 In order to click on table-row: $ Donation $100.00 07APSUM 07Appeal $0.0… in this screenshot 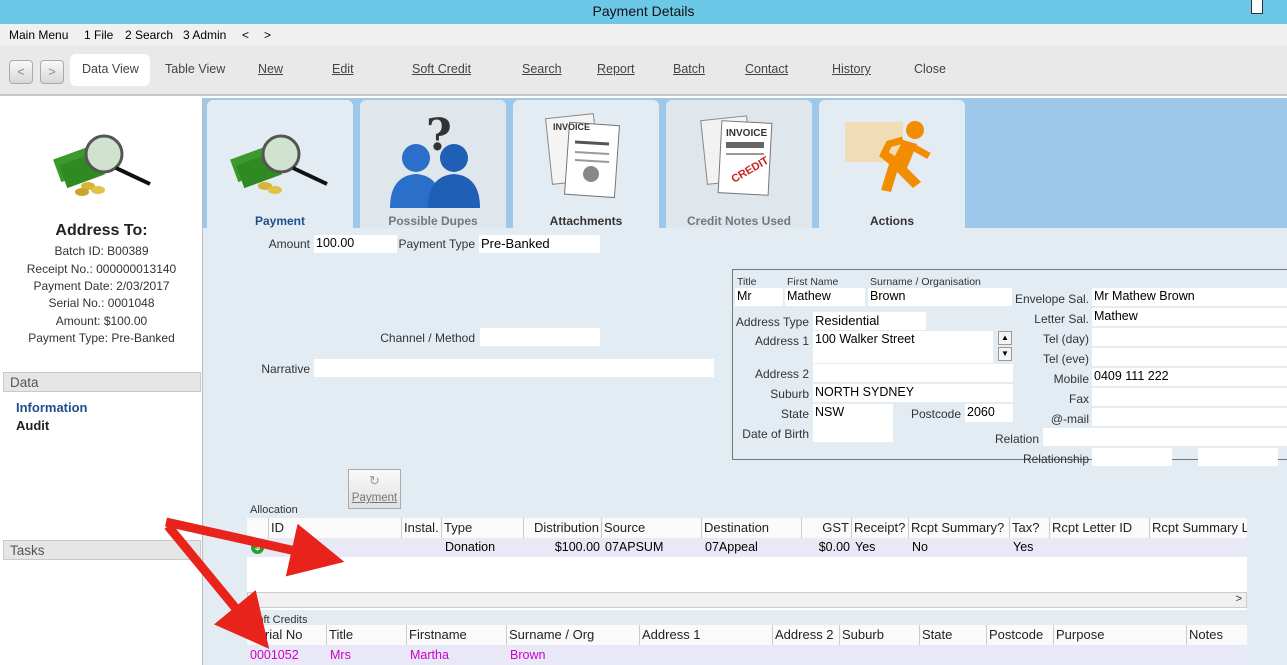, I will do `click(747, 547)`.